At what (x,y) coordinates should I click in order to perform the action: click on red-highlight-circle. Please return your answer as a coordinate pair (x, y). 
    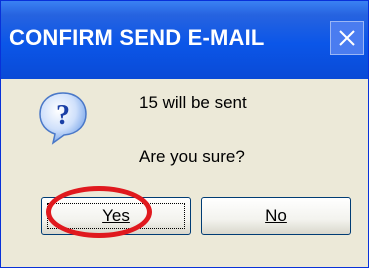
    Looking at the image, I should click on (99, 212).